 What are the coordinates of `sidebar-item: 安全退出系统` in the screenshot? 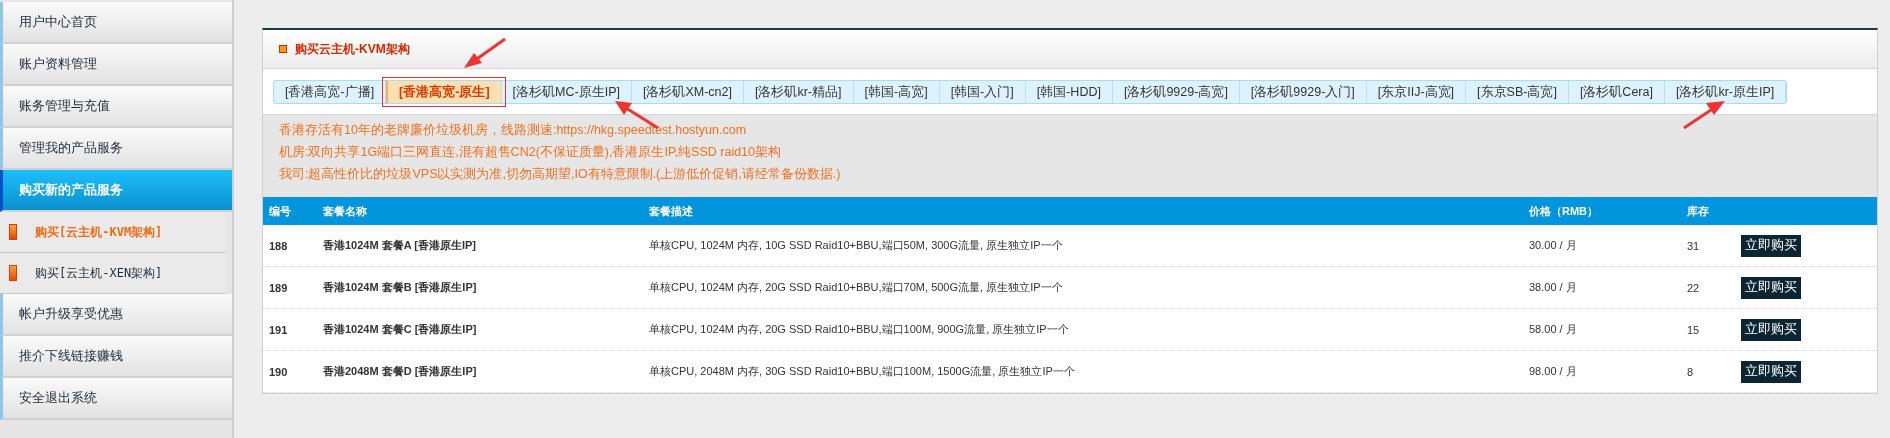 It's located at (116, 399).